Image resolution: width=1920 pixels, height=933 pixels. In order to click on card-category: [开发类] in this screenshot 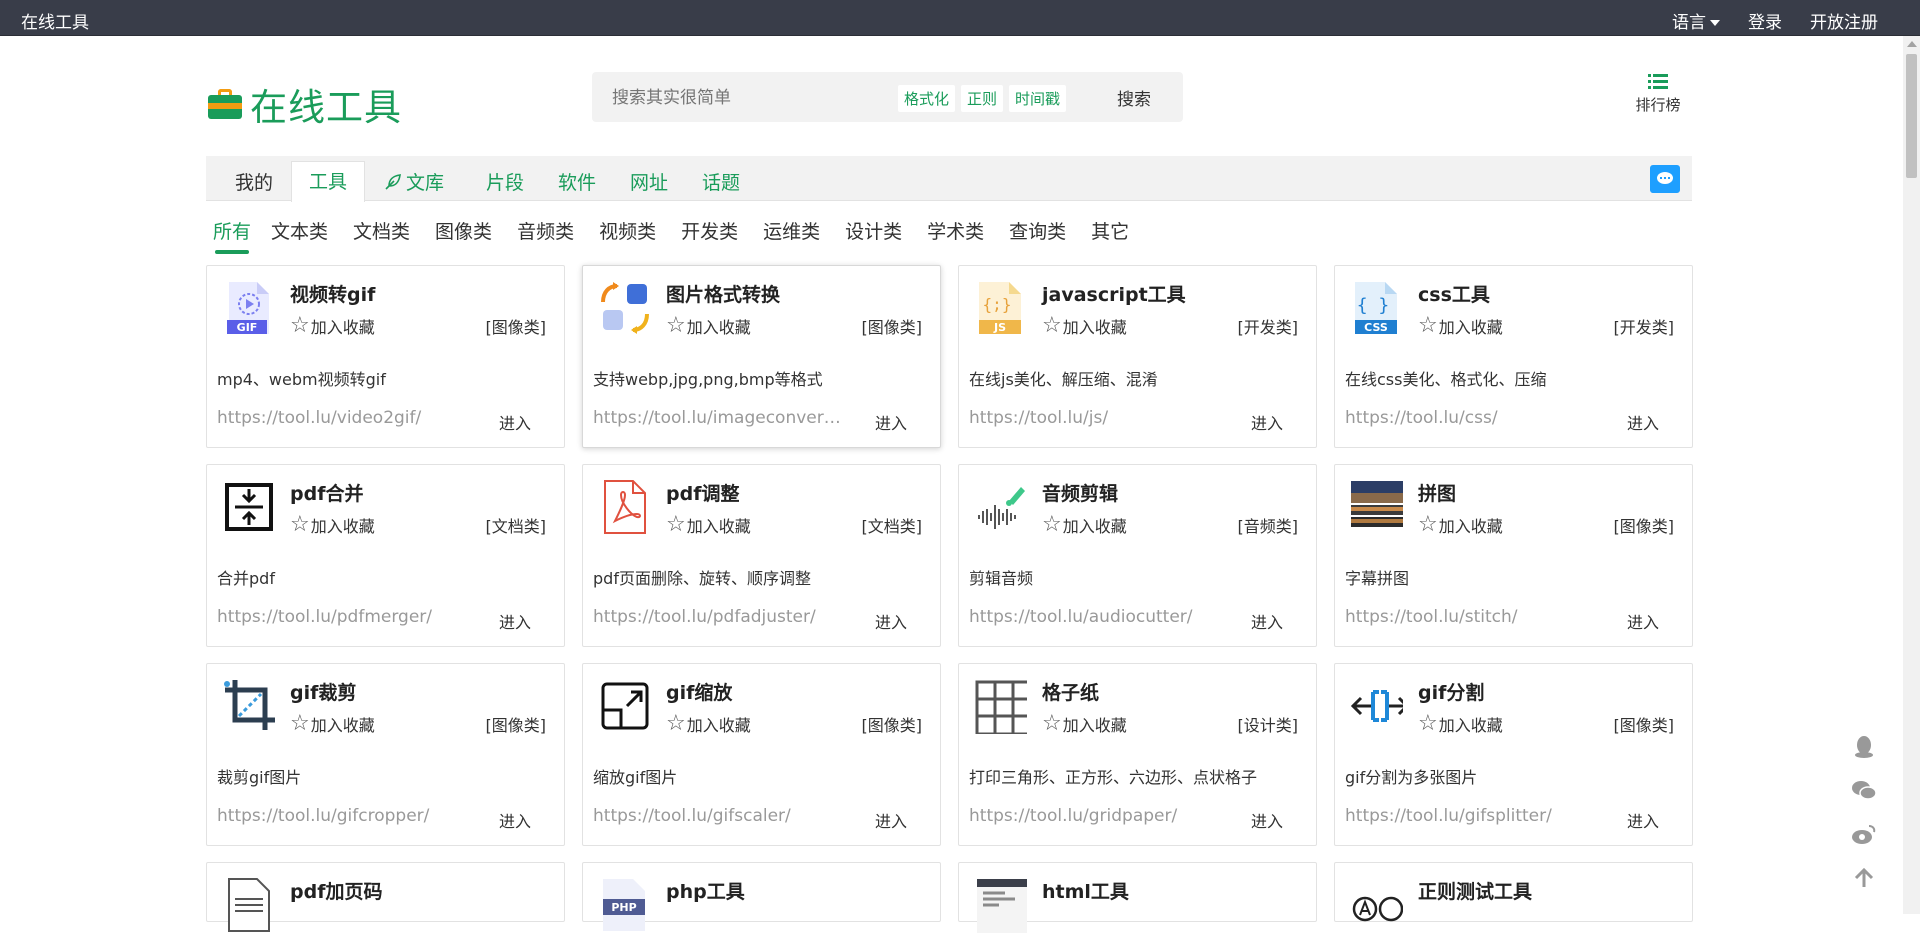, I will do `click(1268, 327)`.